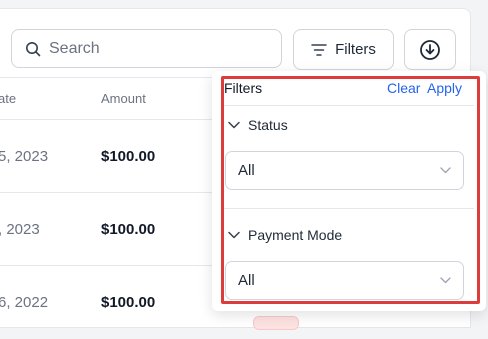  Describe the element at coordinates (24, 302) in the screenshot. I see `row-date: 6, 2022` at that location.